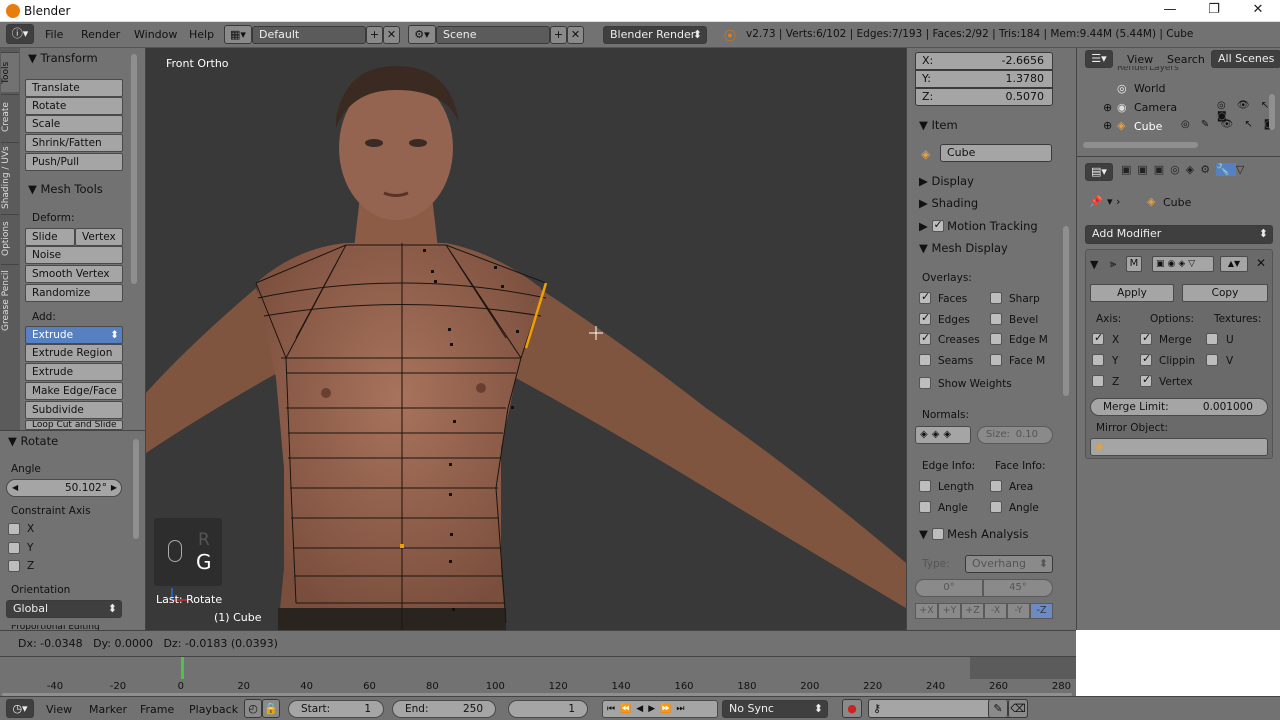 The image size is (1280, 720). What do you see at coordinates (99, 237) in the screenshot?
I see `slide-vertex-button: Vertex` at bounding box center [99, 237].